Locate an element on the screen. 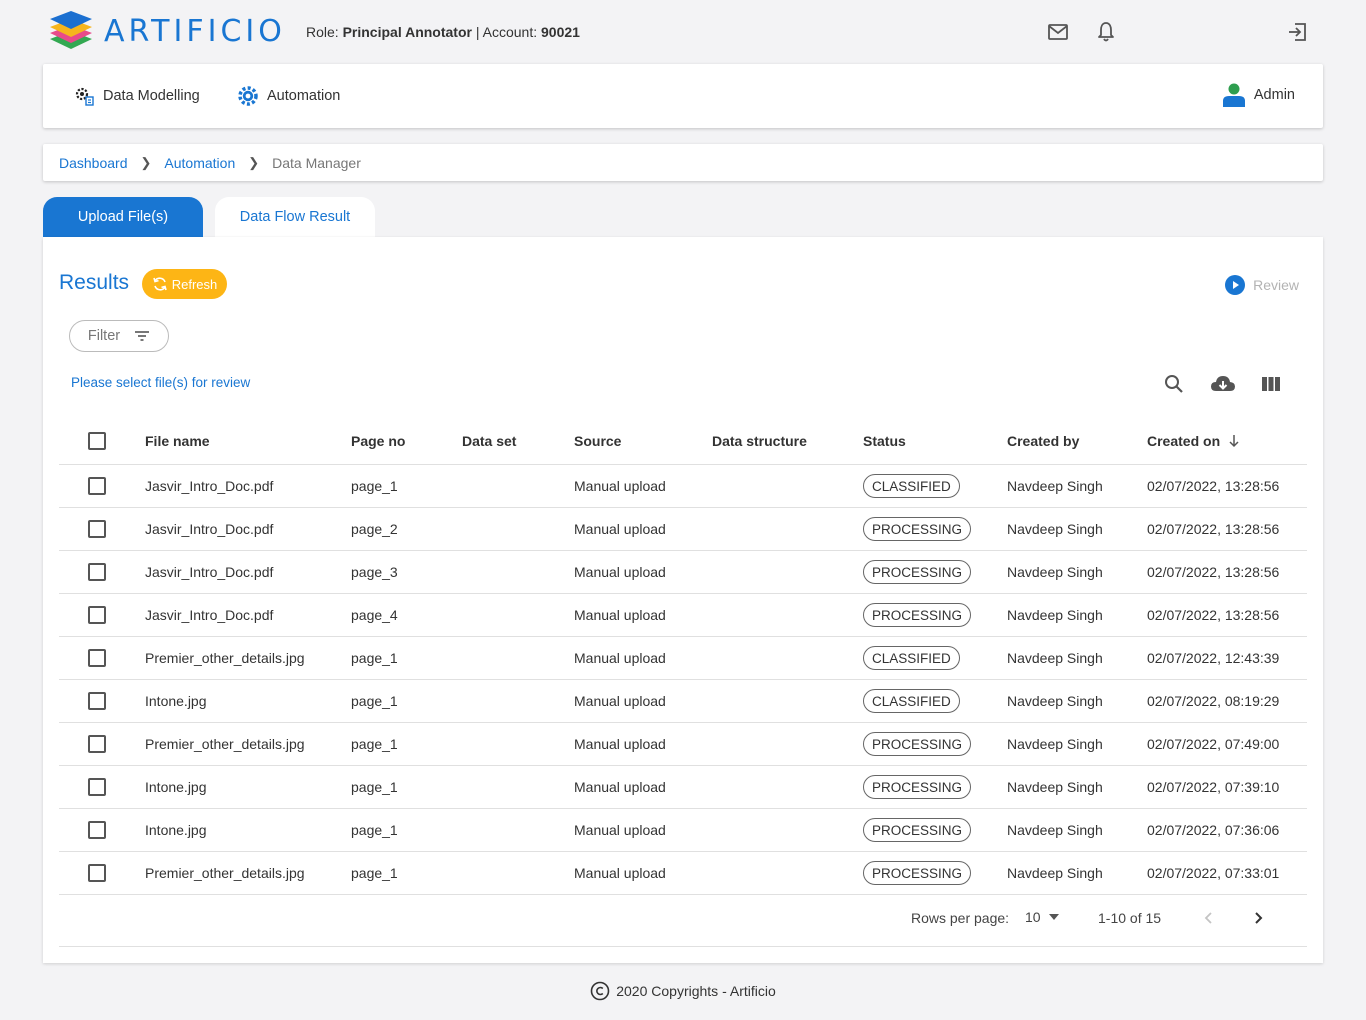 Image resolution: width=1366 pixels, height=1020 pixels. role-value: Principal Annotator is located at coordinates (407, 32).